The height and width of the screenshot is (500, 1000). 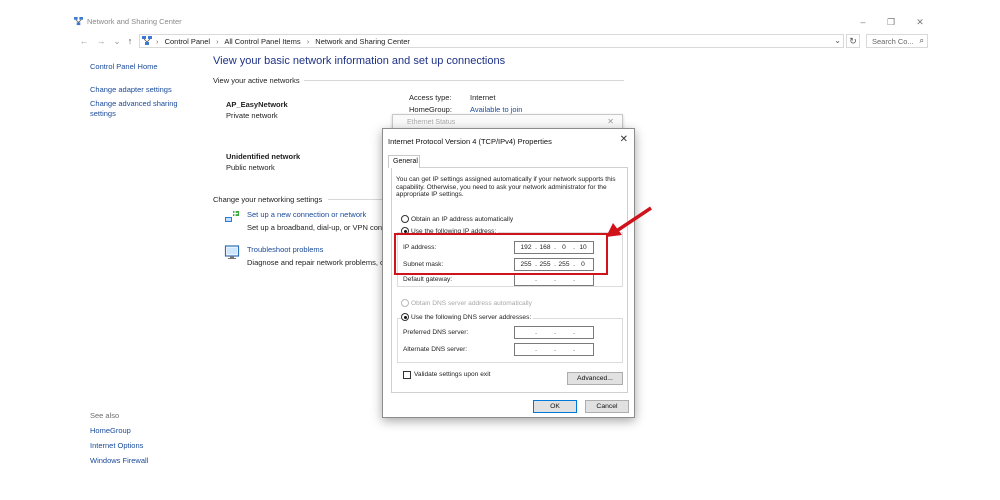 What do you see at coordinates (257, 104) in the screenshot?
I see `network-name: AP_EasyNetwork` at bounding box center [257, 104].